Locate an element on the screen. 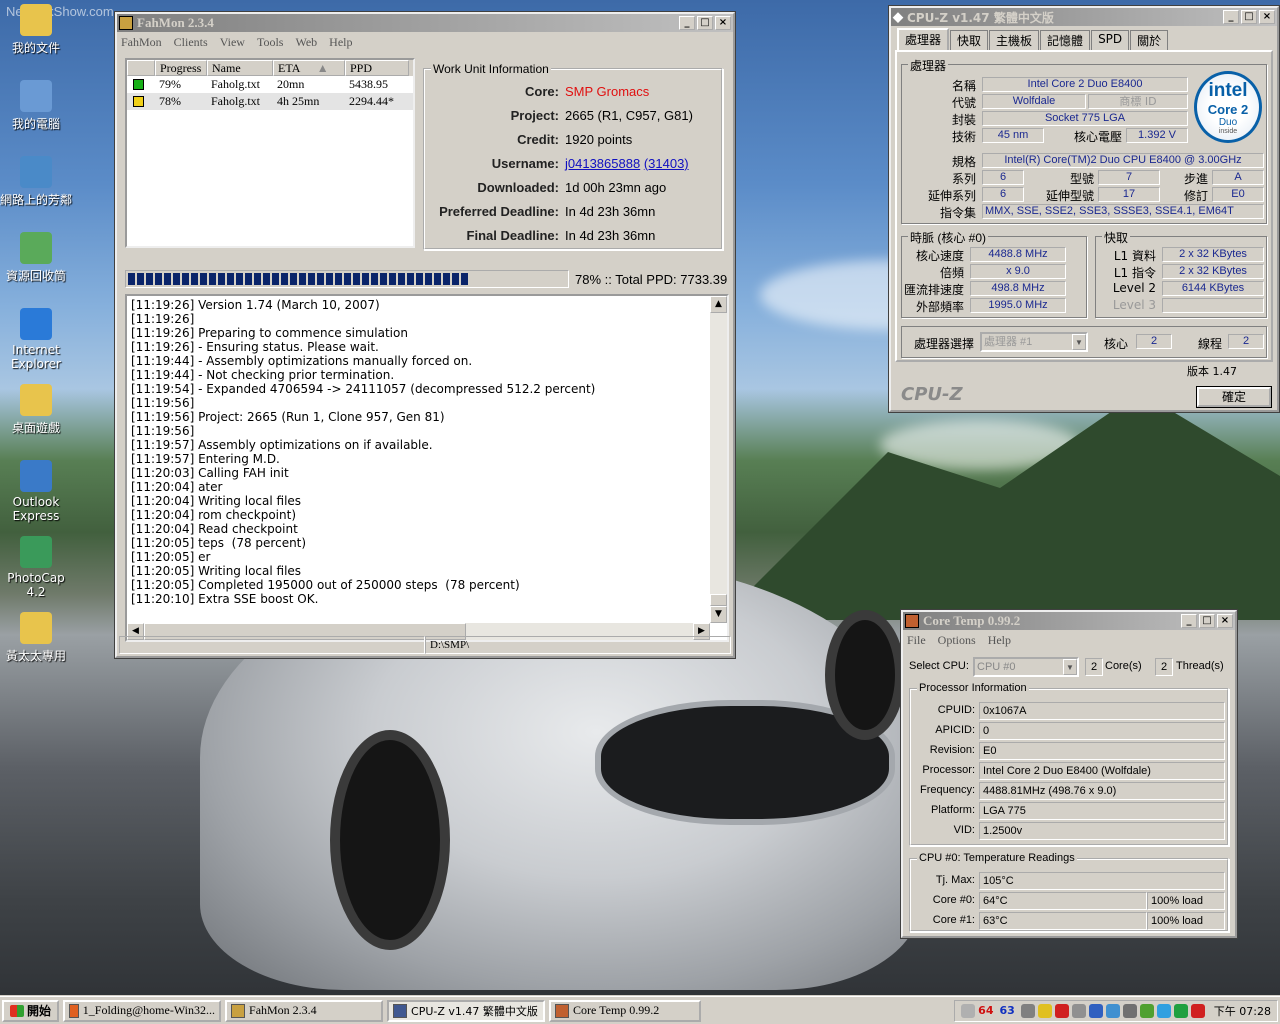 This screenshot has height=1024, width=1280. desktop-icon: Outlook Express is located at coordinates (36, 491).